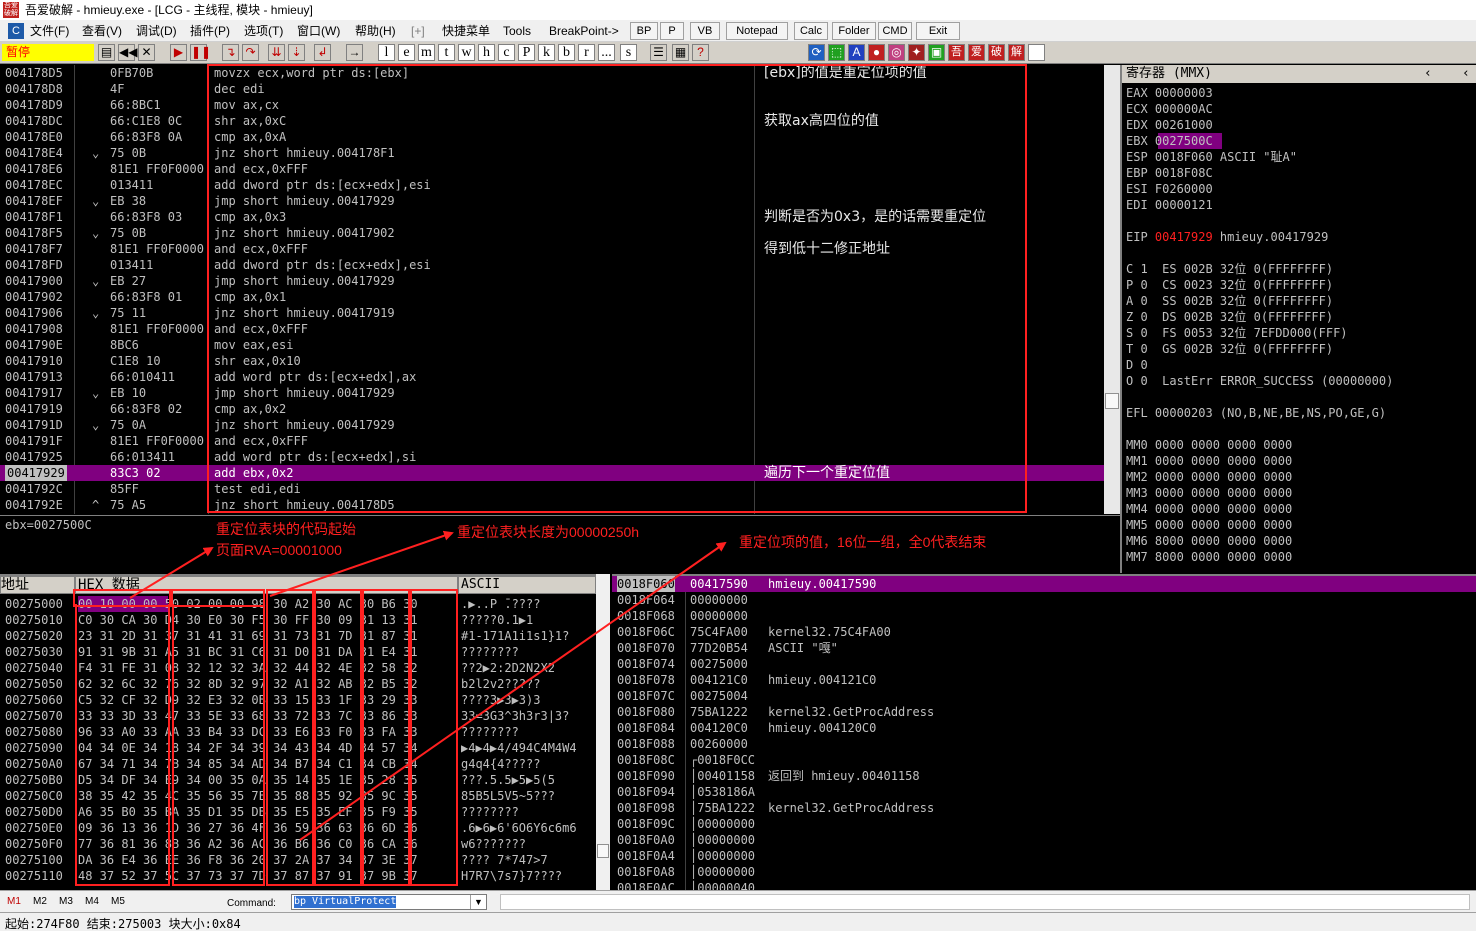 The width and height of the screenshot is (1476, 931). What do you see at coordinates (118, 901) in the screenshot?
I see `tab-m5: M5` at bounding box center [118, 901].